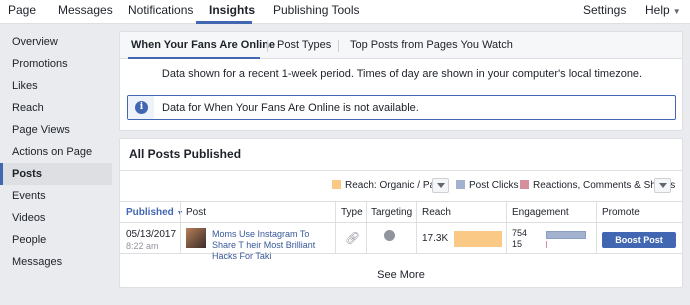  What do you see at coordinates (435, 238) in the screenshot?
I see `reach-value: 17.3K` at bounding box center [435, 238].